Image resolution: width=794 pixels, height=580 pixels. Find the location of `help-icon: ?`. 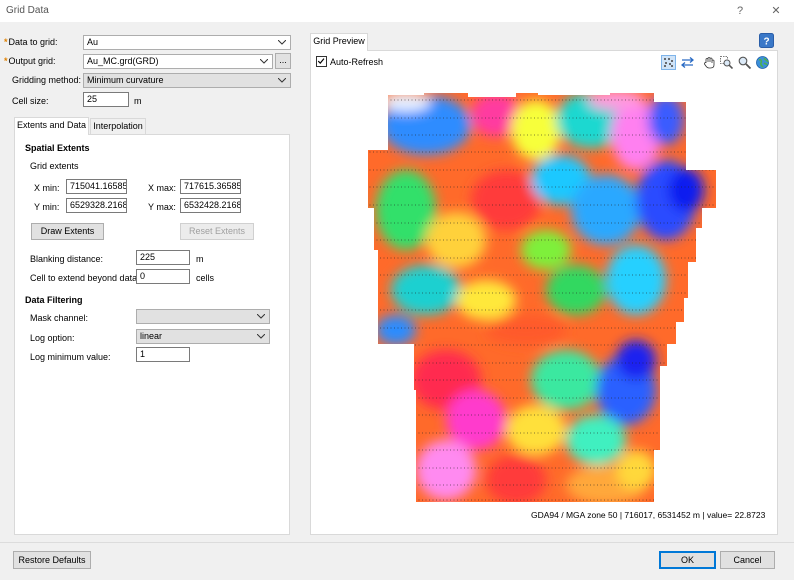

help-icon: ? is located at coordinates (766, 40).